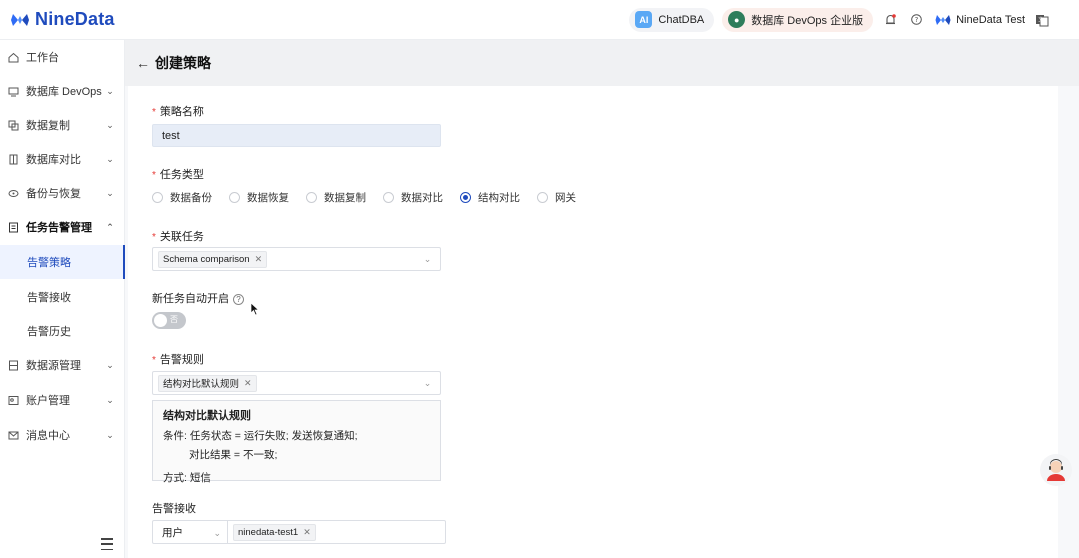 The width and height of the screenshot is (1079, 558). I want to click on sidebar-item-label: 消息中心, so click(48, 436).